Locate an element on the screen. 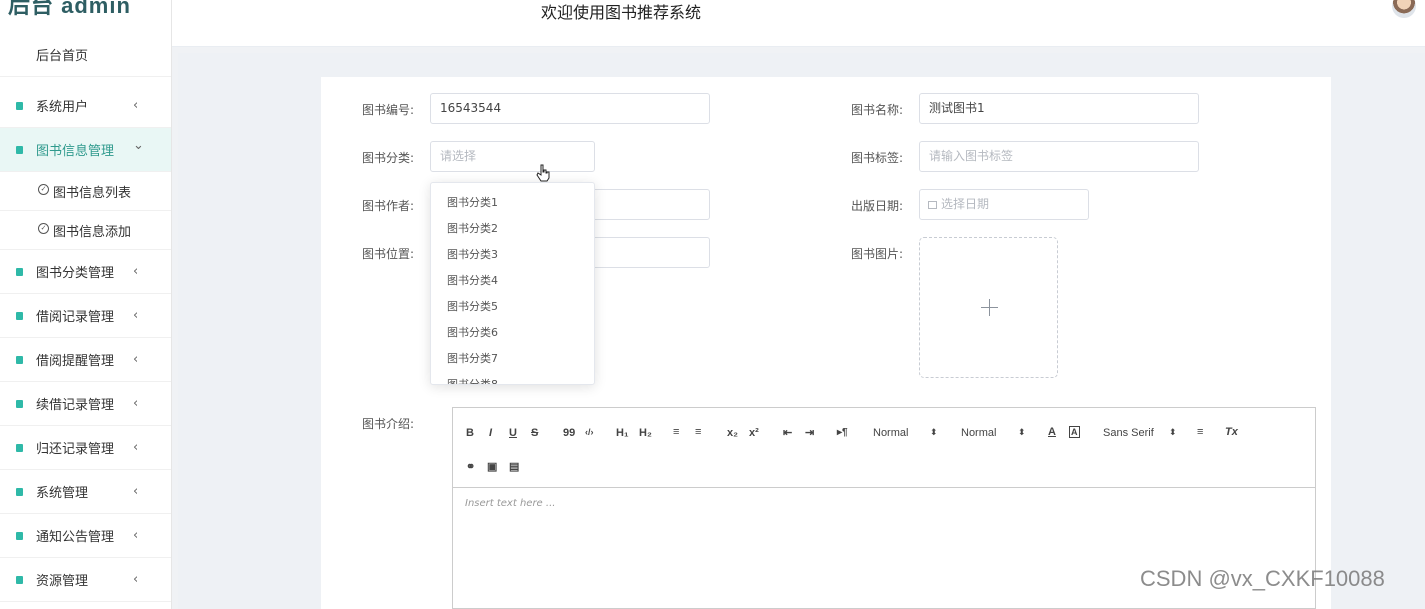 Image resolution: width=1425 pixels, height=609 pixels. app-logo: 后台 admin is located at coordinates (69, 9).